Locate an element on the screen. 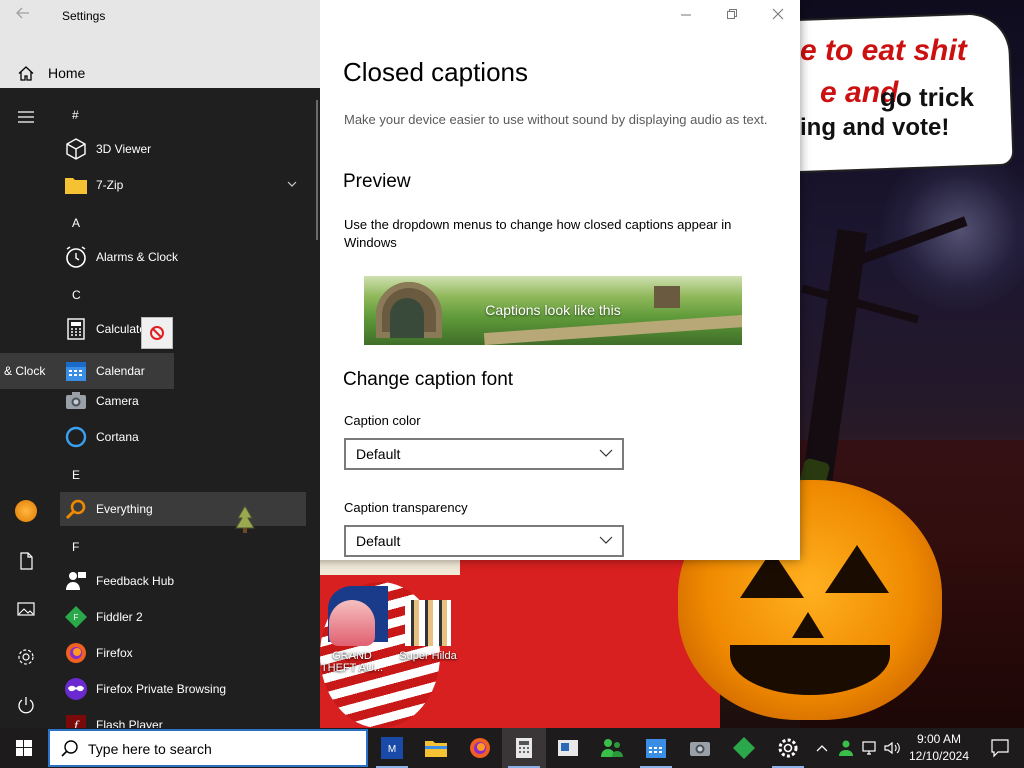 This screenshot has width=1024, height=768. app-name: Flash Player is located at coordinates (129, 723).